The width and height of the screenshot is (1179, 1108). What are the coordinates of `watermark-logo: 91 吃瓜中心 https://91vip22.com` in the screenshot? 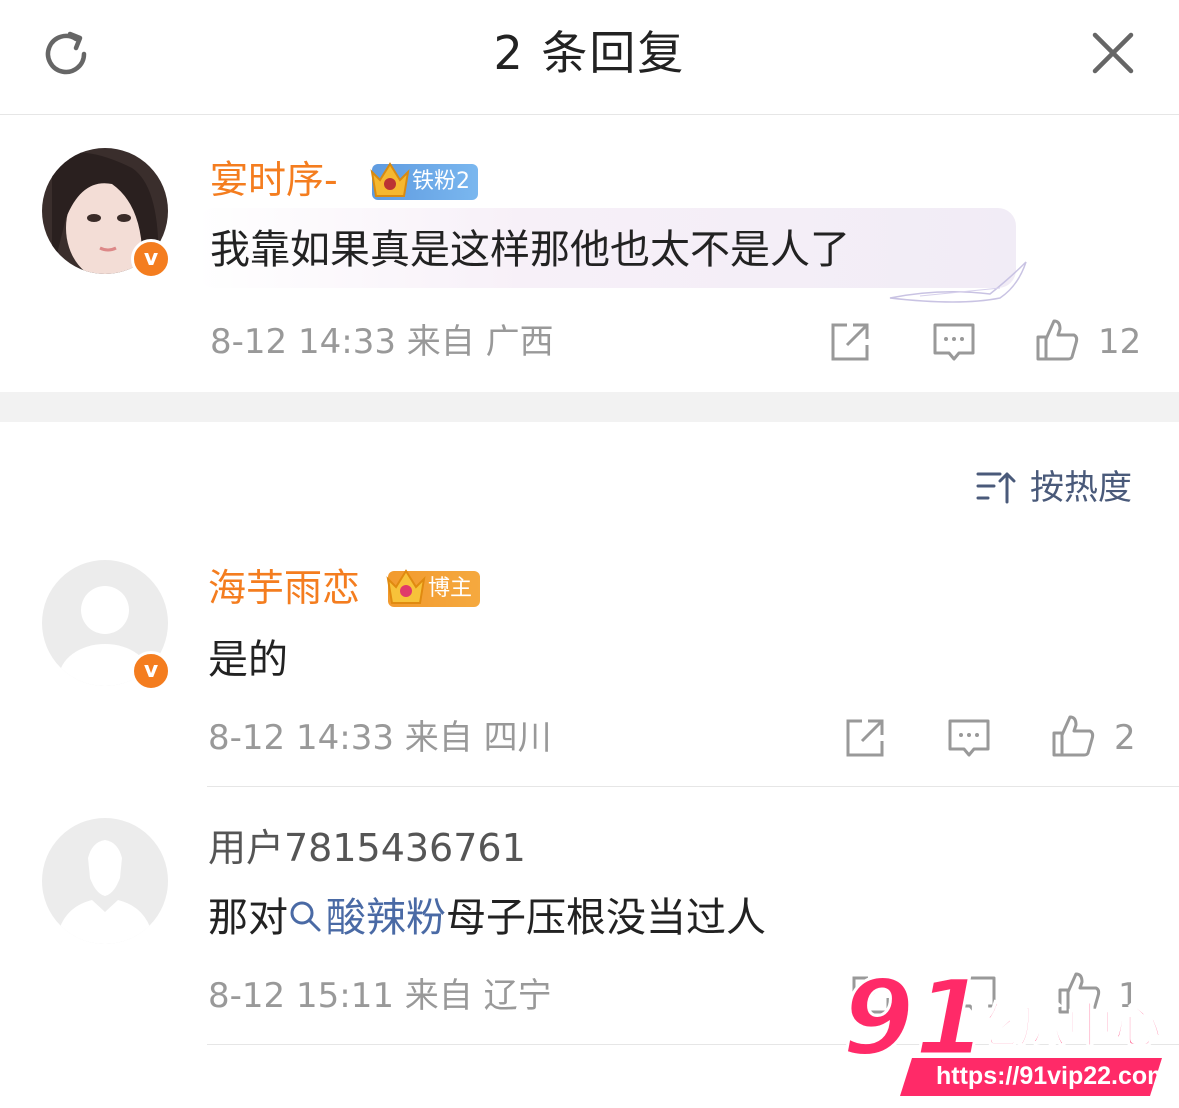 It's located at (1005, 1029).